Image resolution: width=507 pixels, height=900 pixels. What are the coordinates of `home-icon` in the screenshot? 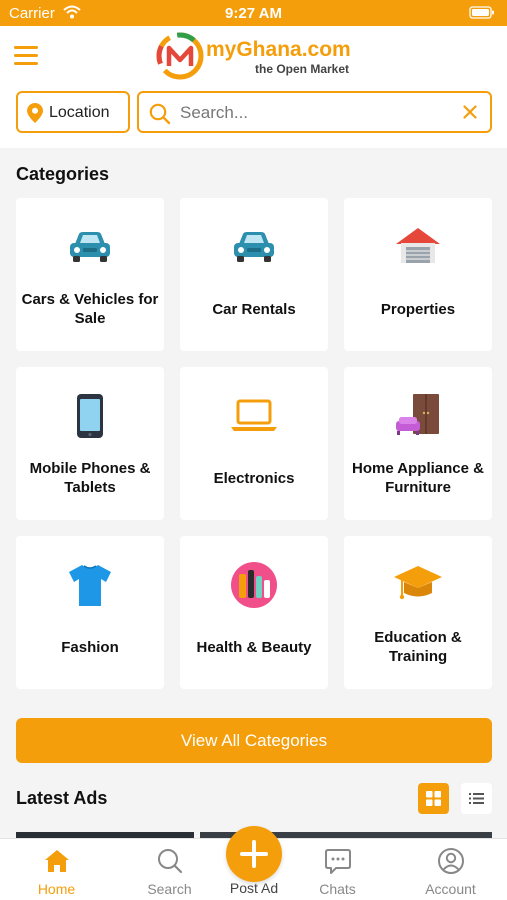 It's located at (57, 861).